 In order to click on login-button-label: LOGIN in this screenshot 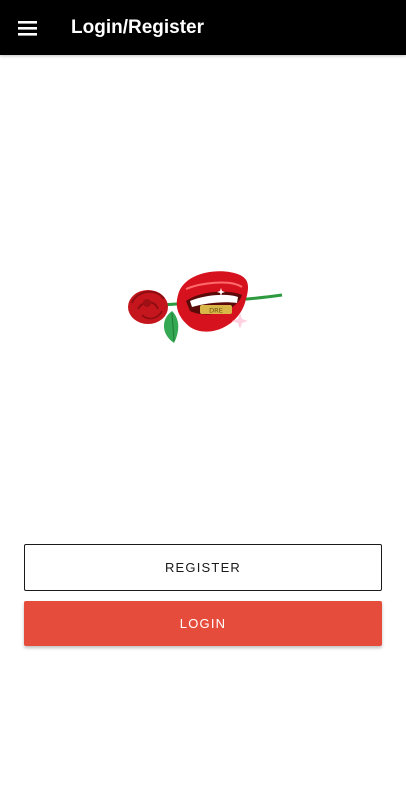, I will do `click(203, 623)`.